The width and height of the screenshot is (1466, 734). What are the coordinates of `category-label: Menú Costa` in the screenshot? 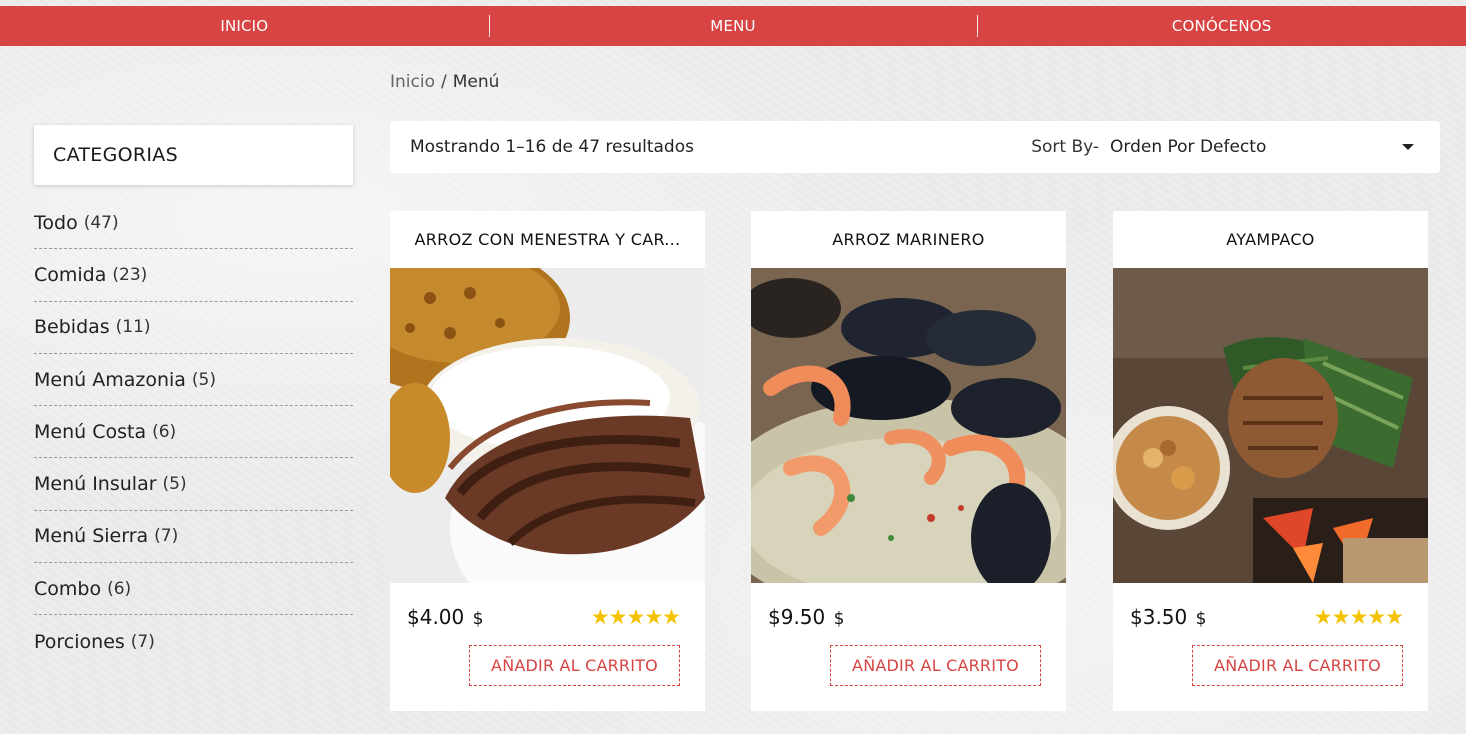 It's located at (90, 431).